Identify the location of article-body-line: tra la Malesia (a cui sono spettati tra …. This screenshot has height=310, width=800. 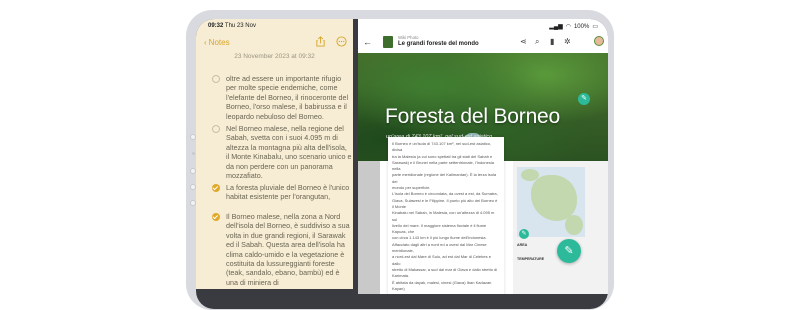
(442, 156).